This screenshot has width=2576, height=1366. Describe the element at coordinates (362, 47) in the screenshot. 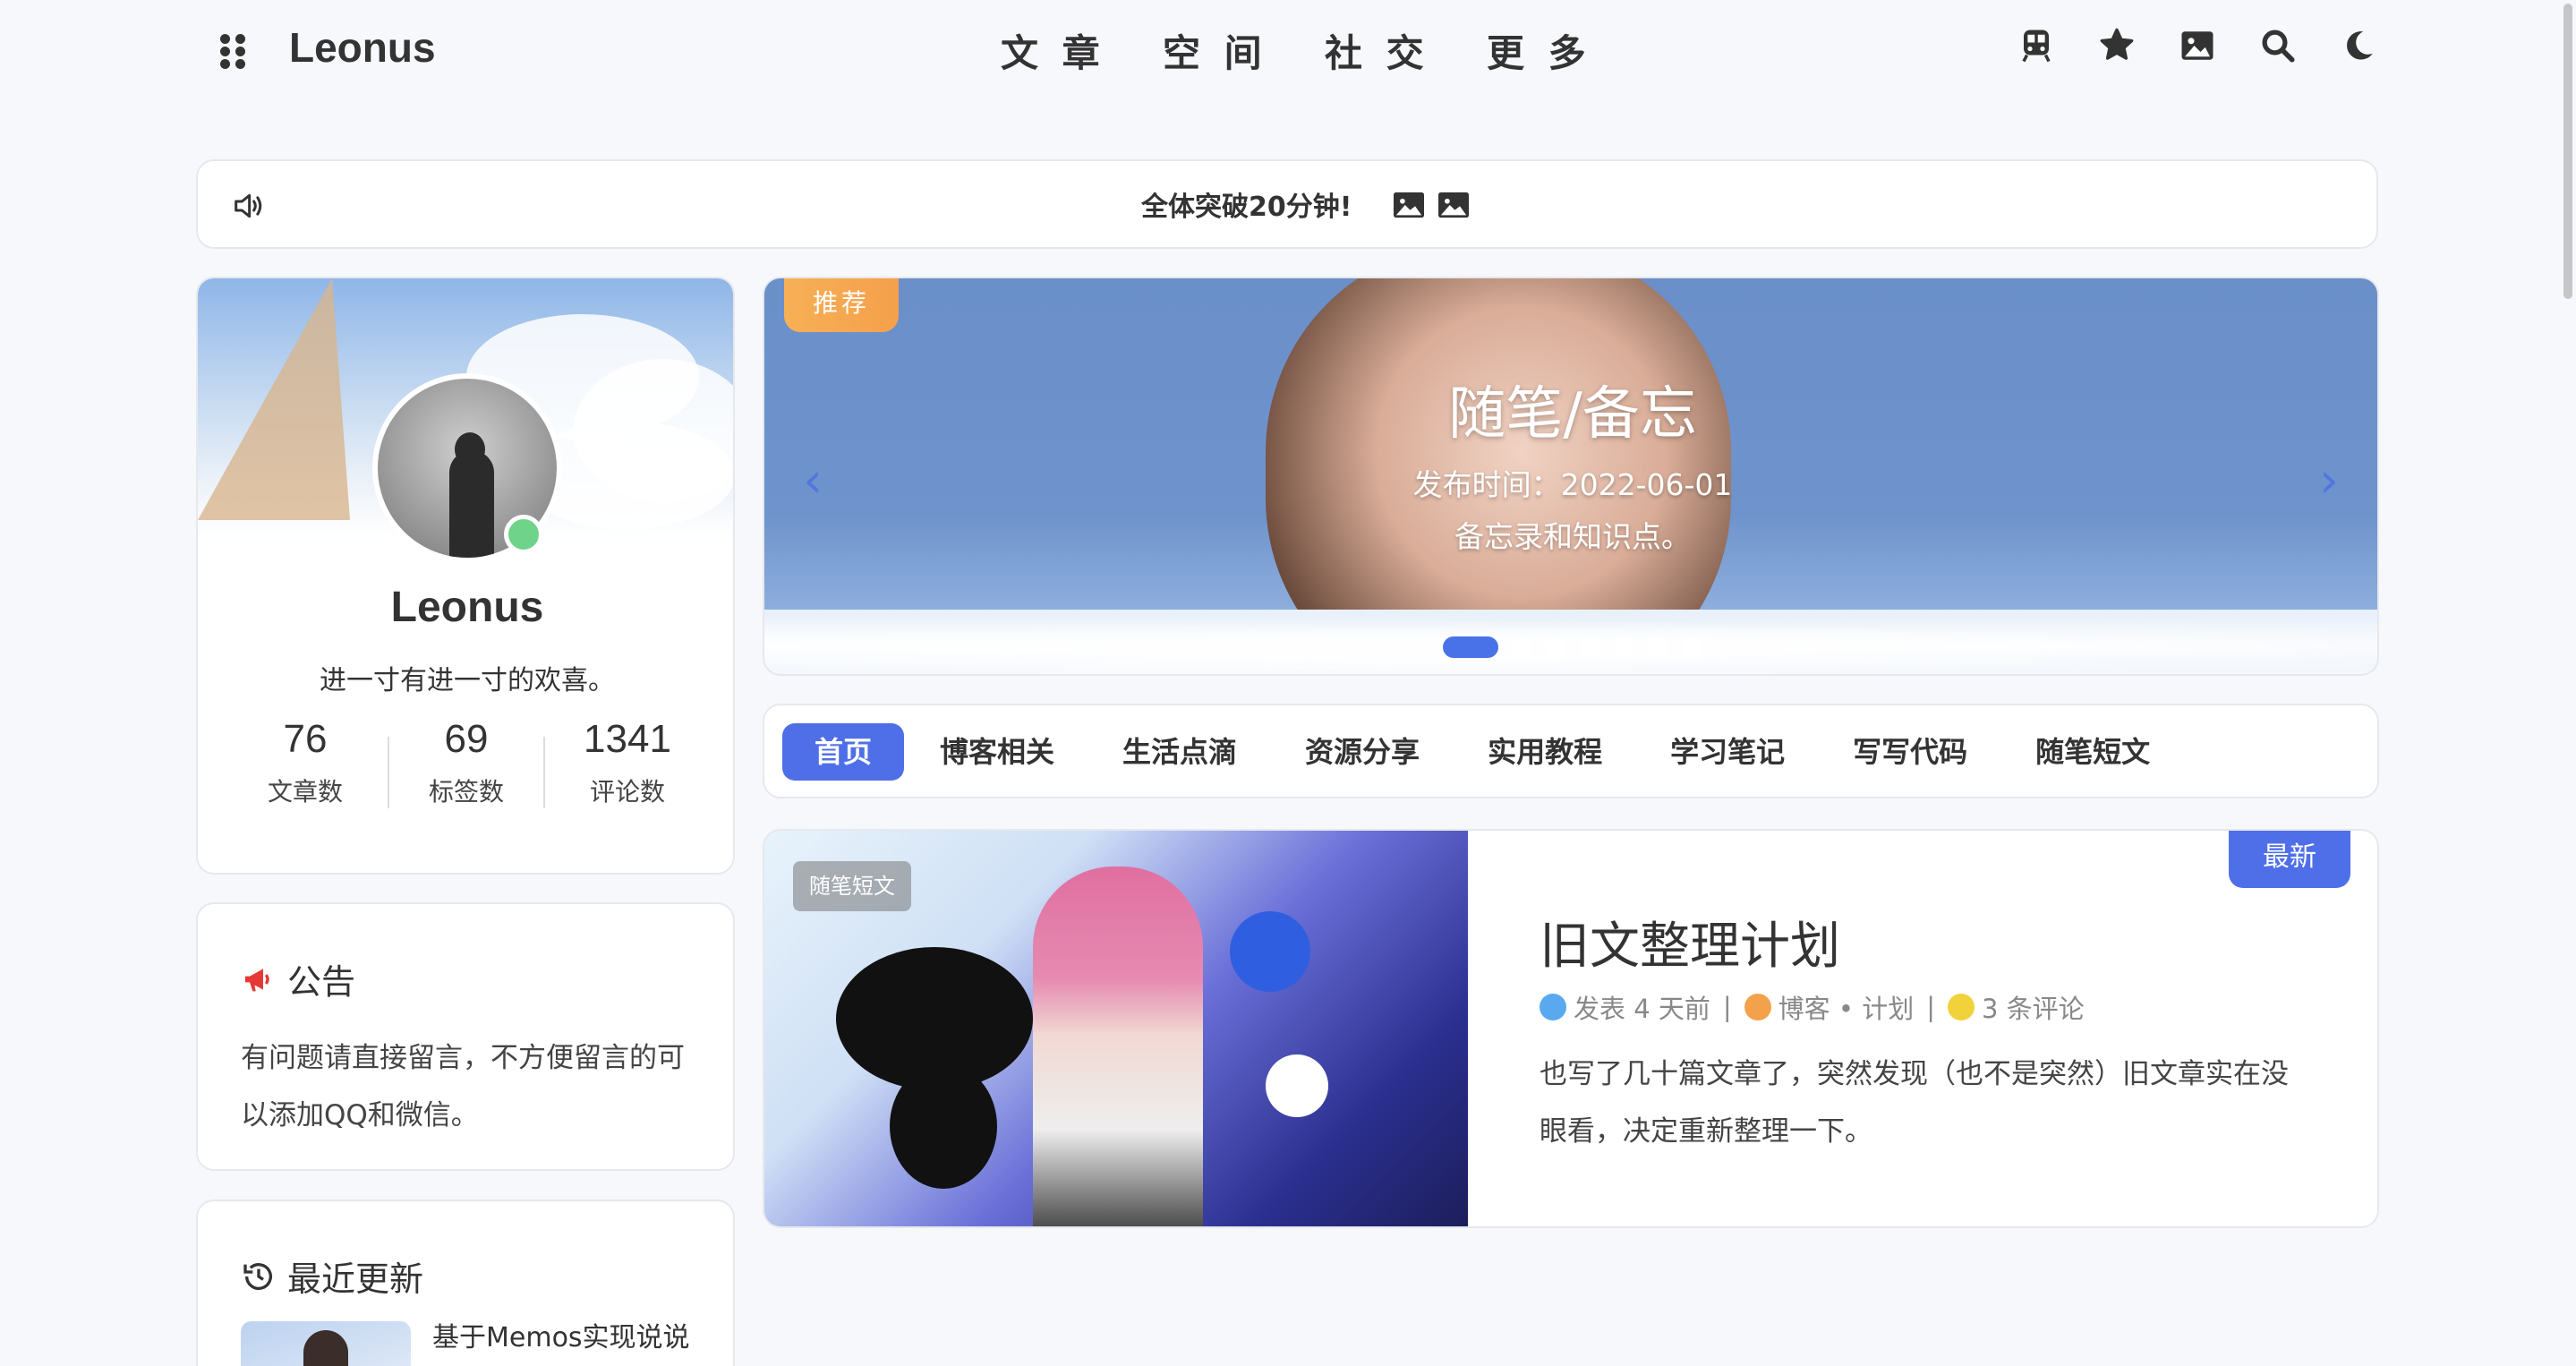

I see `site-logo: Leonus` at that location.